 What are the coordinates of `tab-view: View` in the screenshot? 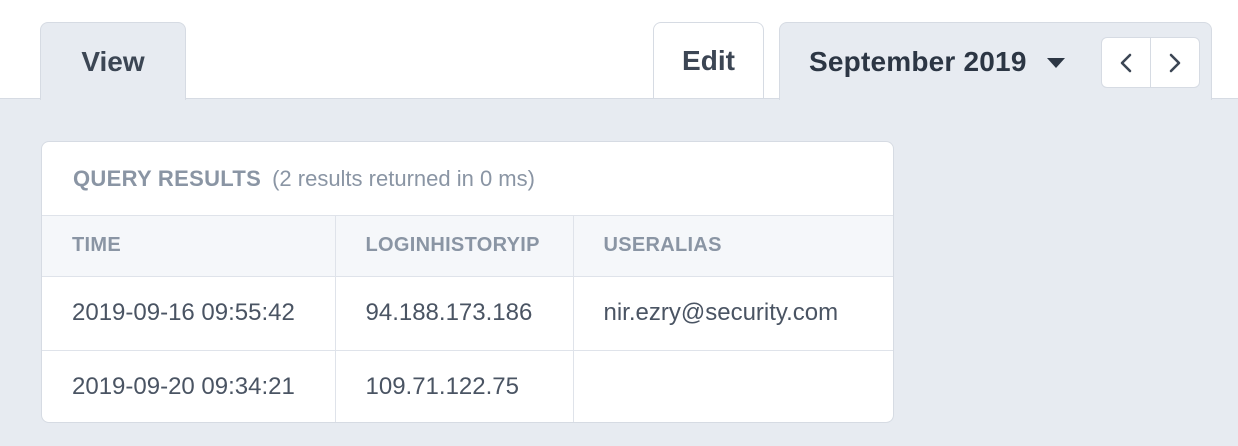 It's located at (113, 61).